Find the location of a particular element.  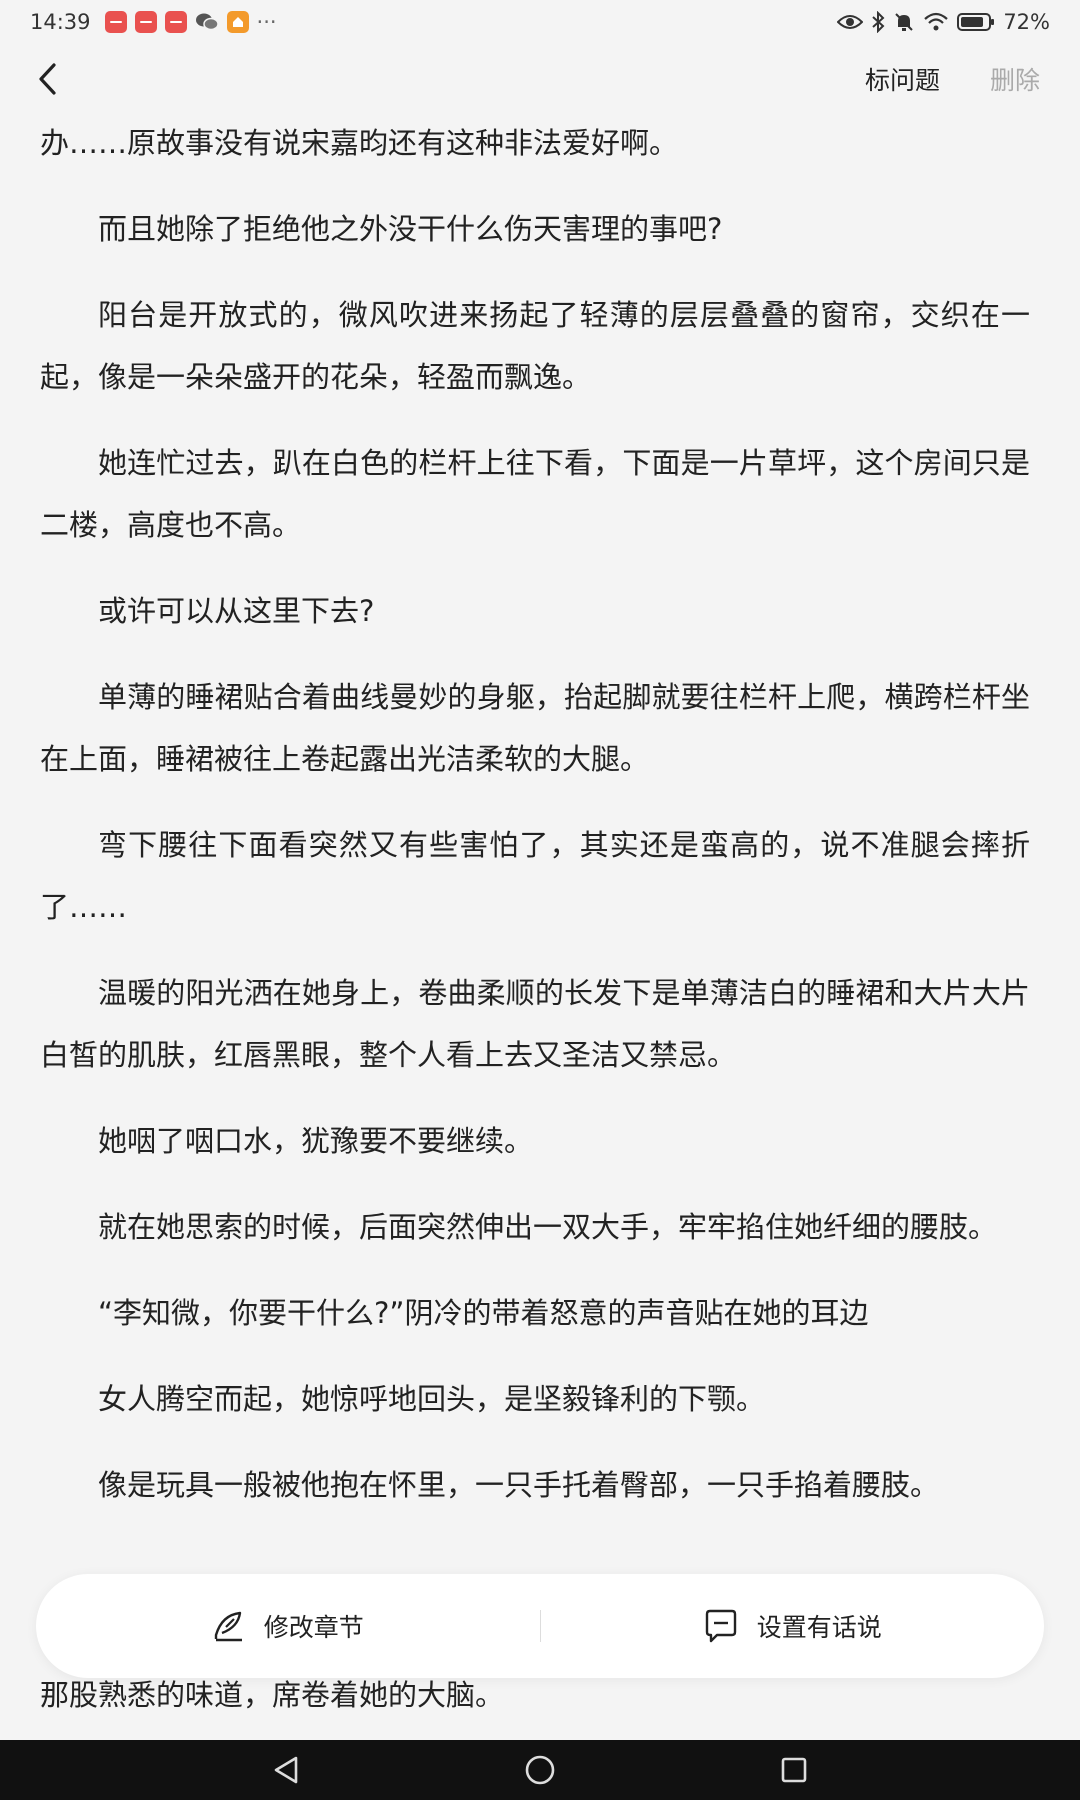

paragraph: 而且她除了拒绝他之外没干什么伤天害理的事吧? is located at coordinates (410, 229).